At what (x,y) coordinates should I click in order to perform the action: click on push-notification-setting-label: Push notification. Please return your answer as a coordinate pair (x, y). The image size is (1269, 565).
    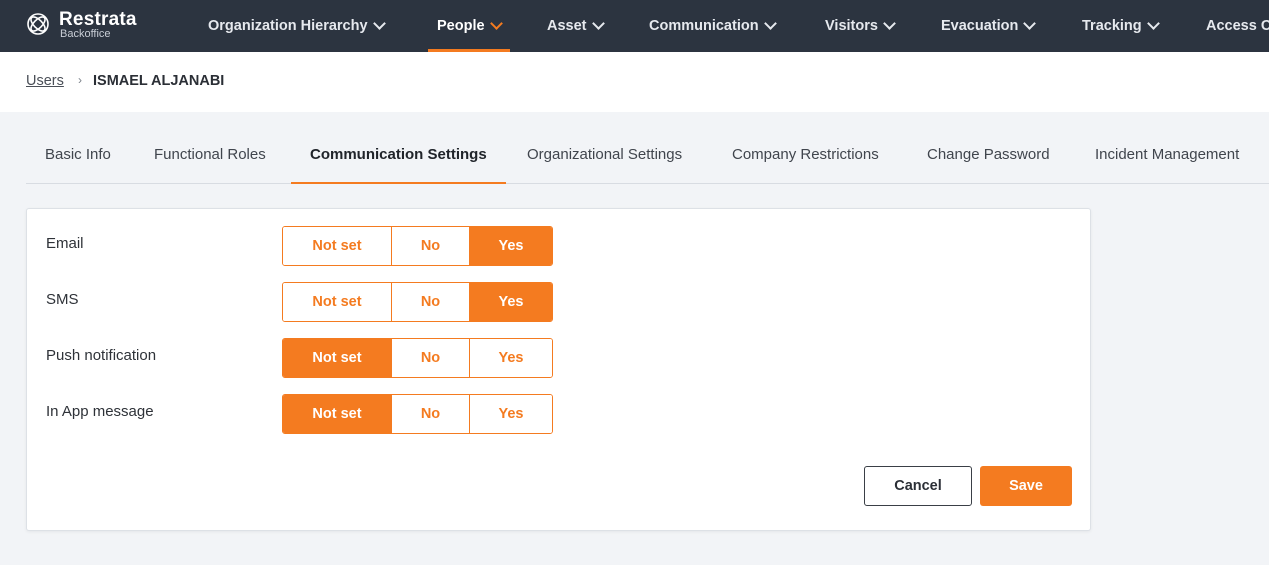
    Looking at the image, I should click on (101, 355).